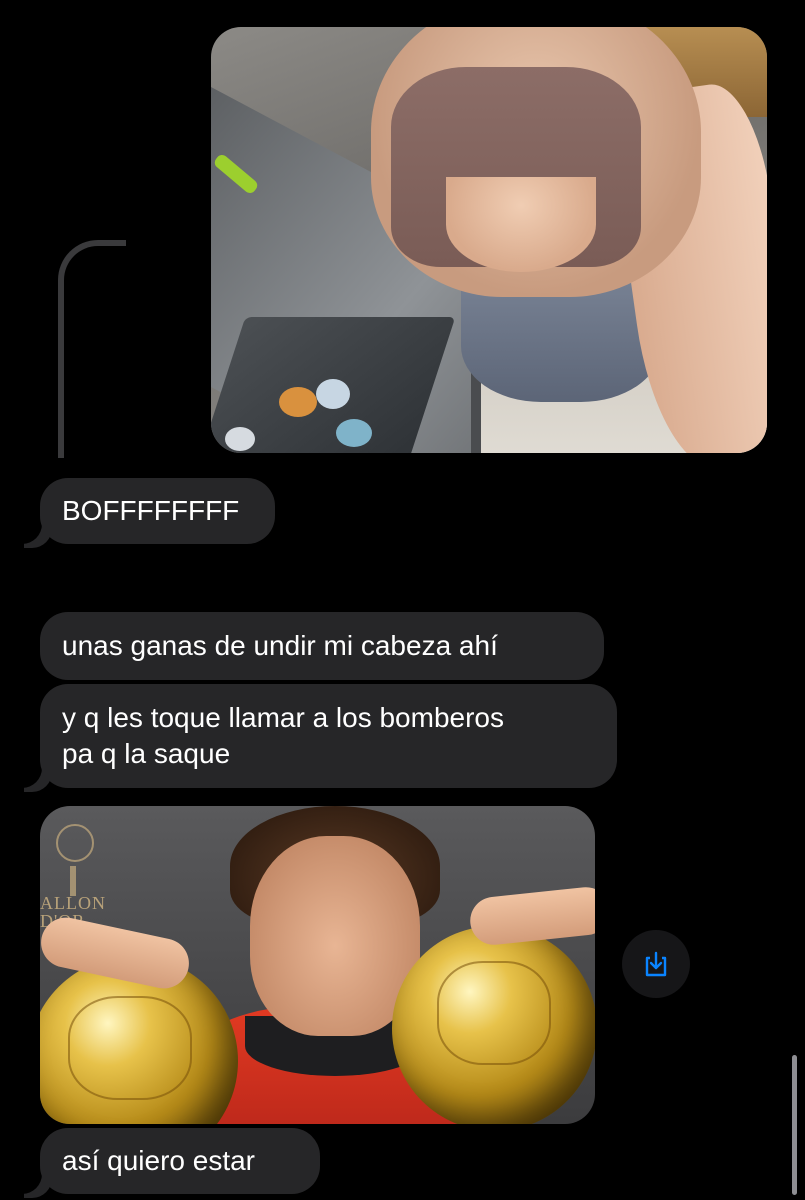 The image size is (805, 1200). I want to click on incoming-message-bubble: BOFFFFFFFF, so click(157, 511).